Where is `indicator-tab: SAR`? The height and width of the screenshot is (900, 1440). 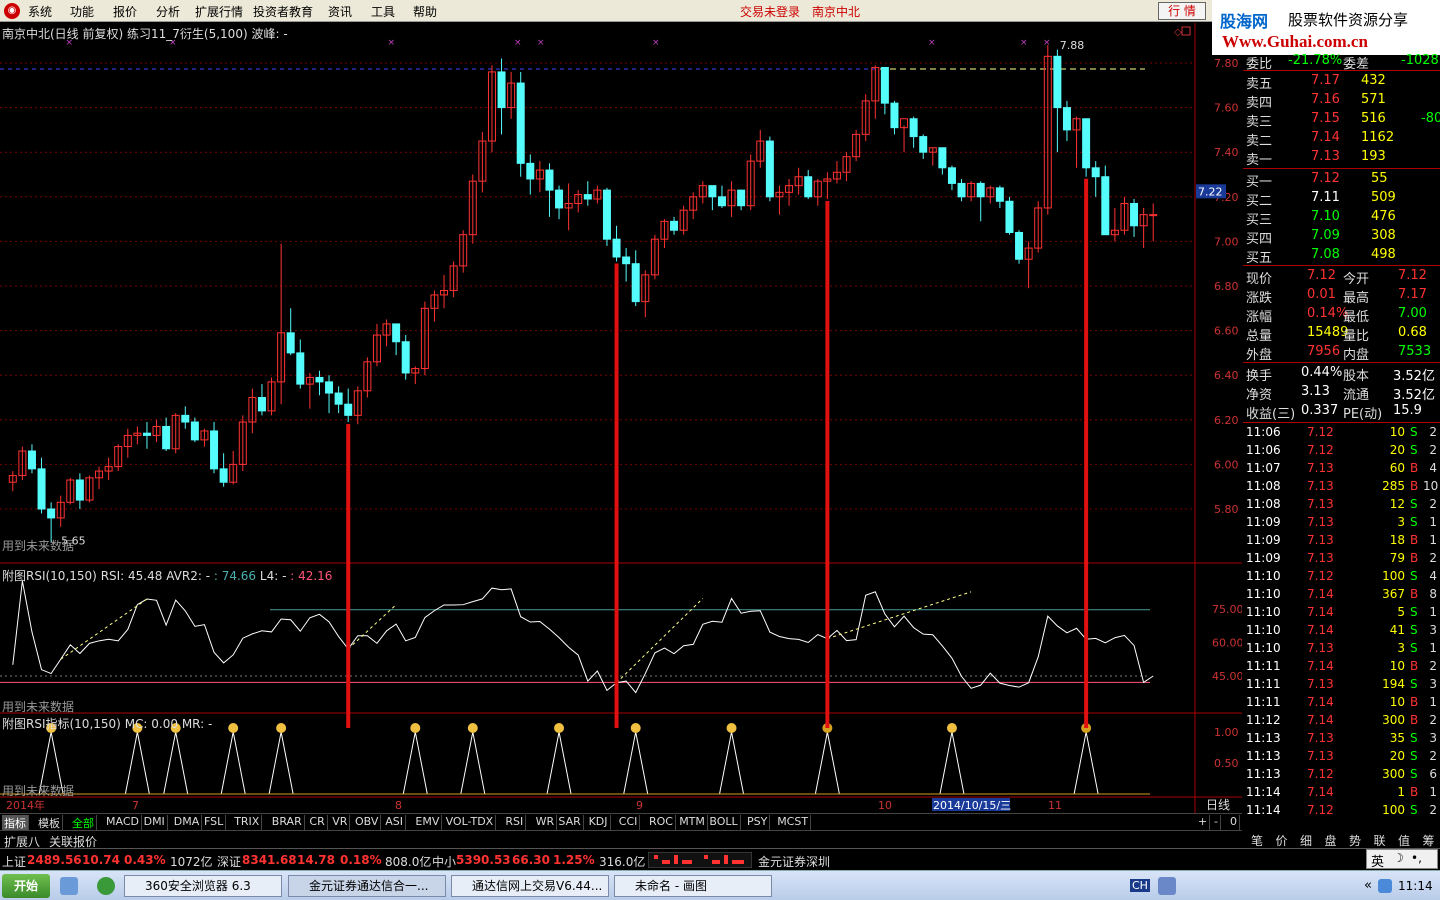 indicator-tab: SAR is located at coordinates (570, 822).